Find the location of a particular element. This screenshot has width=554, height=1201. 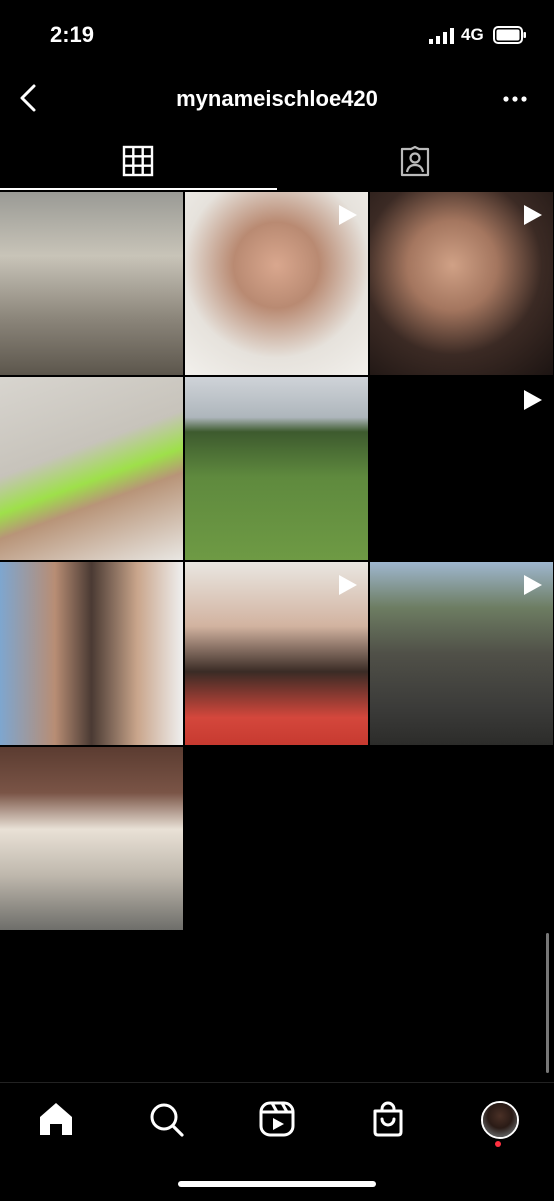

search-icon is located at coordinates (167, 1120).